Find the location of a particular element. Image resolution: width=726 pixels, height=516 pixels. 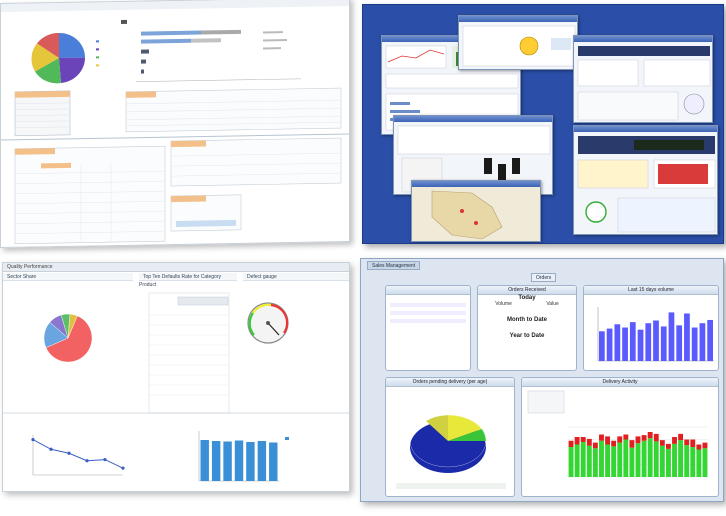

sector-pie-chart is located at coordinates (68, 338).